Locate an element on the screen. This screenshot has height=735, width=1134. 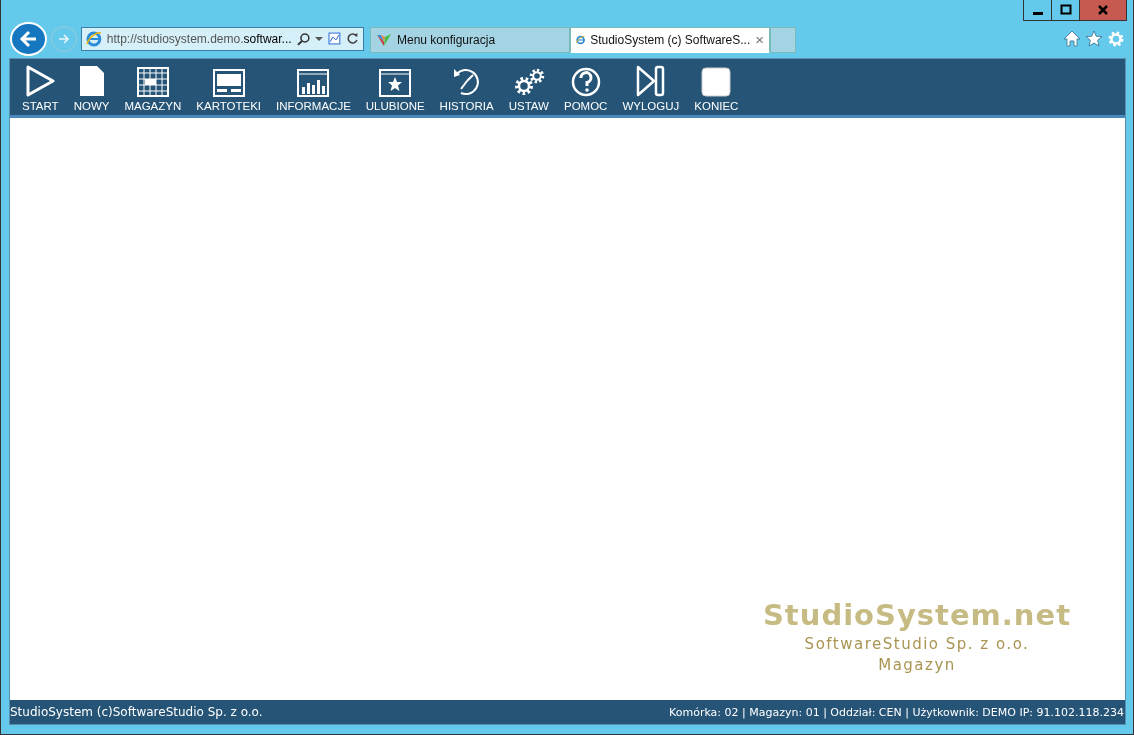
search-icon is located at coordinates (303, 38).